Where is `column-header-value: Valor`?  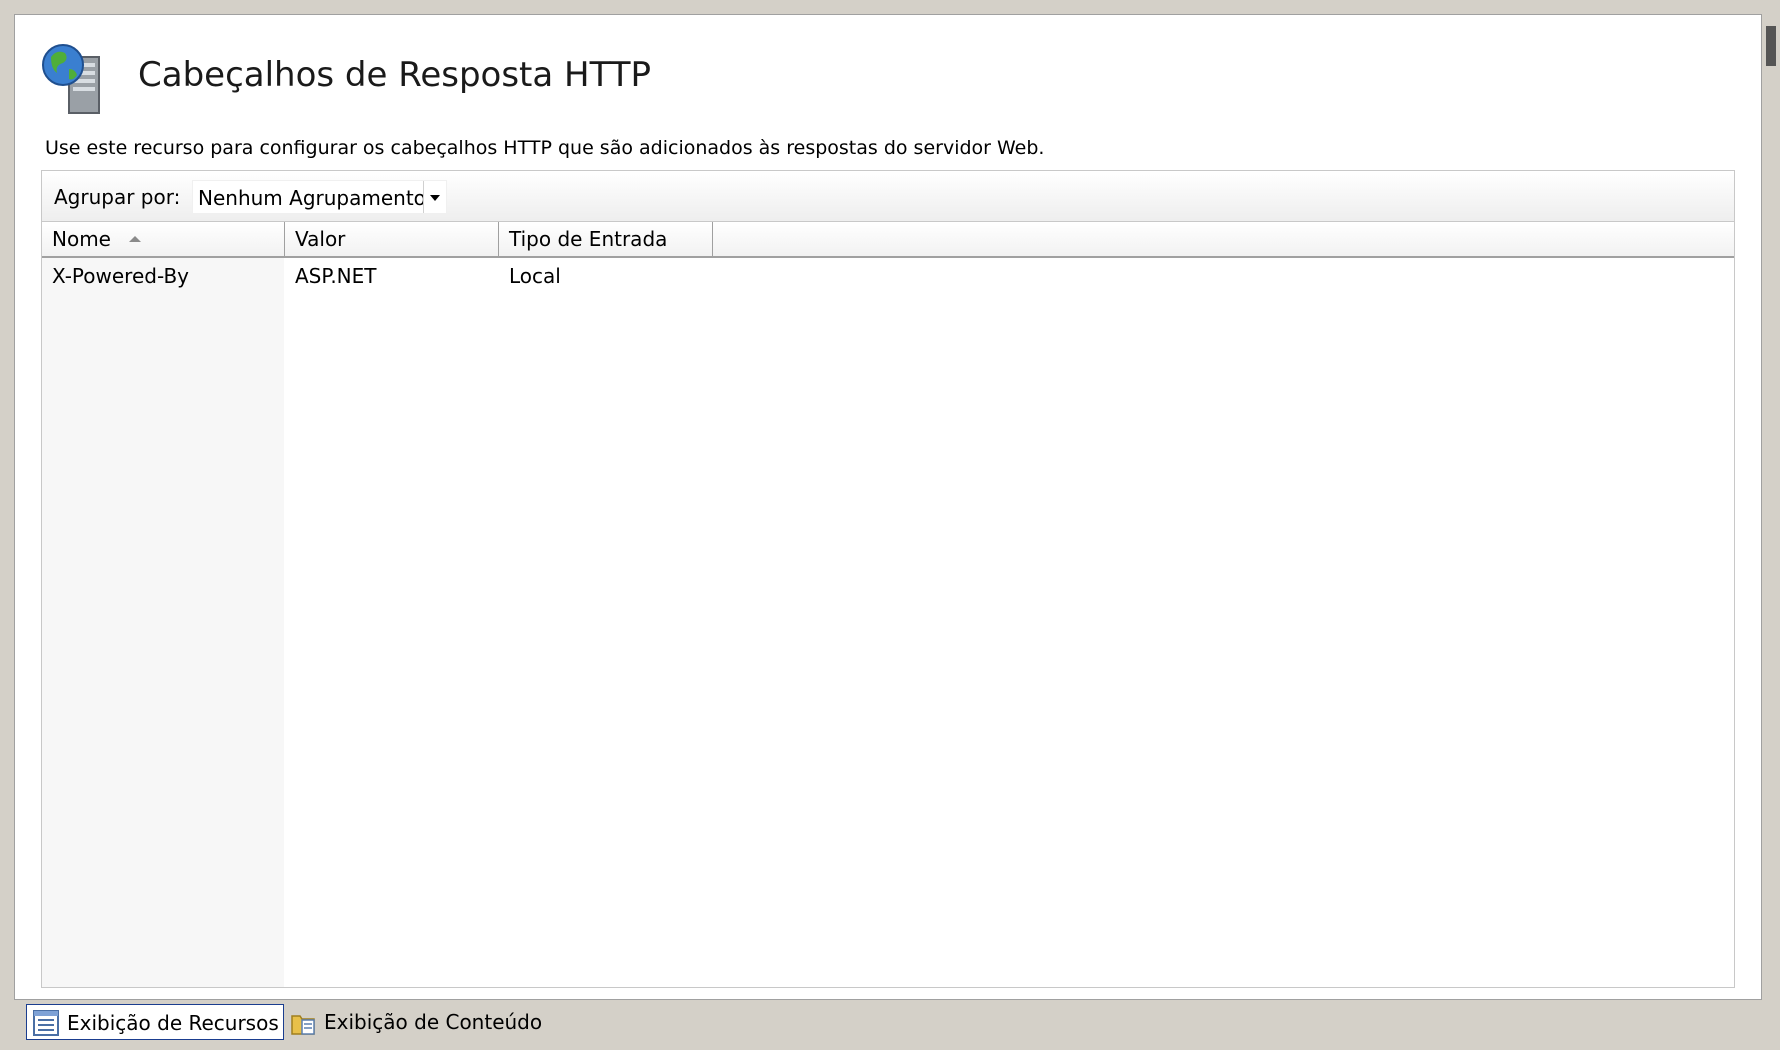 column-header-value: Valor is located at coordinates (392, 239).